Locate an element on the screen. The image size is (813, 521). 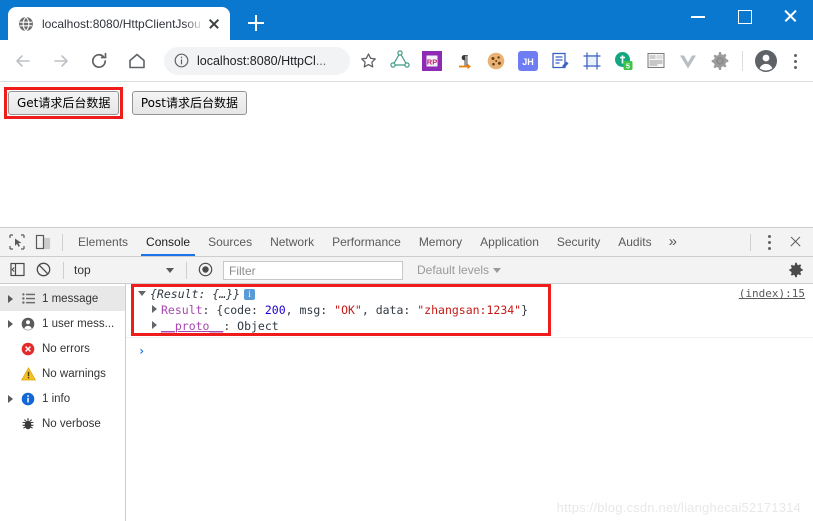
maximize-button is located at coordinates (744, 15).